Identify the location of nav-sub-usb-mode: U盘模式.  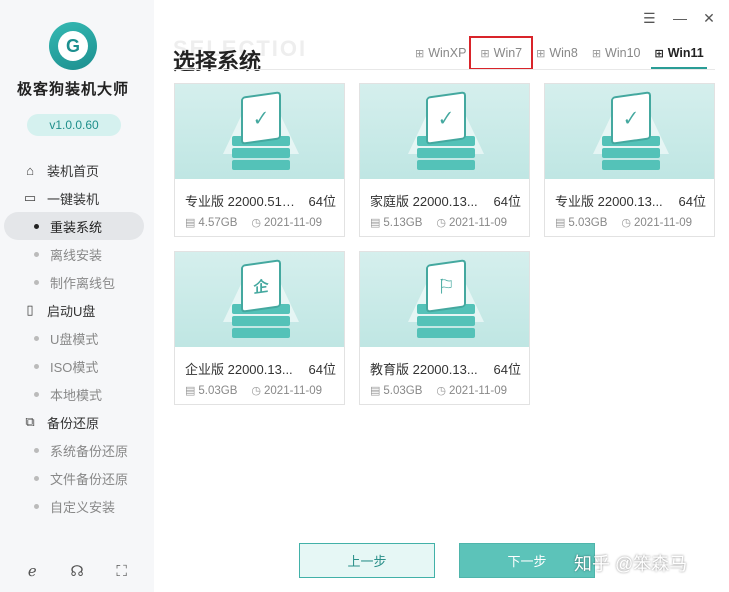
(77, 338).